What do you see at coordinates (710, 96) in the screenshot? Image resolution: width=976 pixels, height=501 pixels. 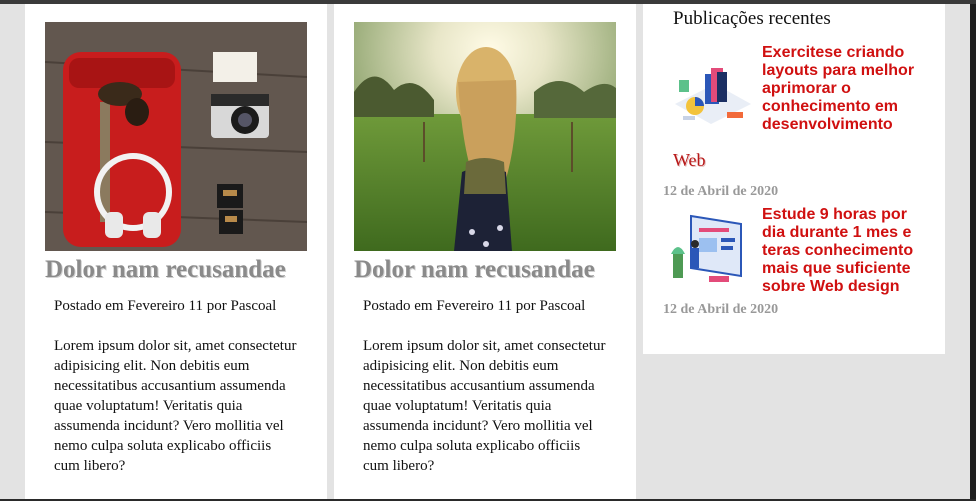 I see `analytics-illustration-icon` at bounding box center [710, 96].